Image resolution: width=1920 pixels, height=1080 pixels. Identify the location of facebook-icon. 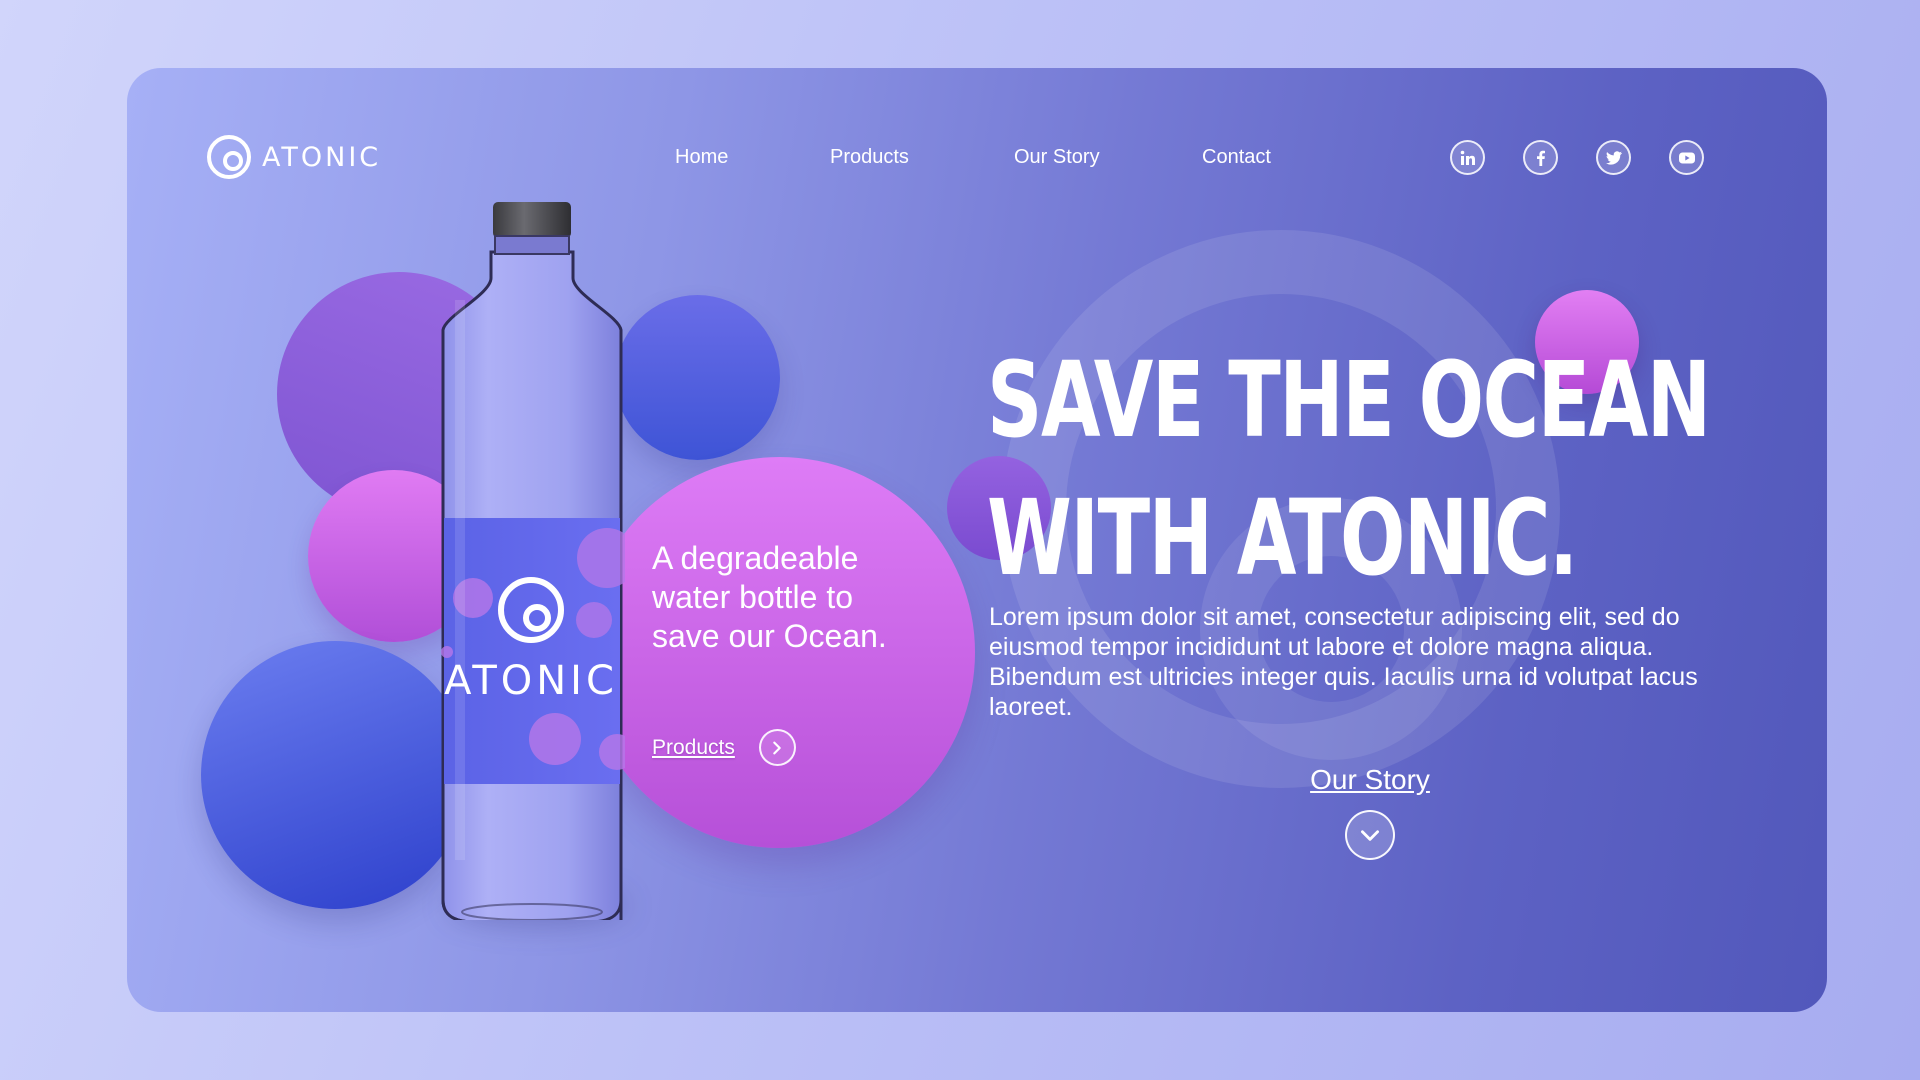
(1540, 158).